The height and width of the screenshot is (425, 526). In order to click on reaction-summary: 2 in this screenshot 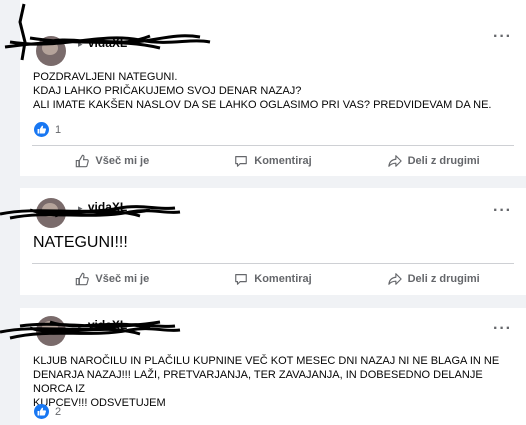, I will do `click(47, 411)`.